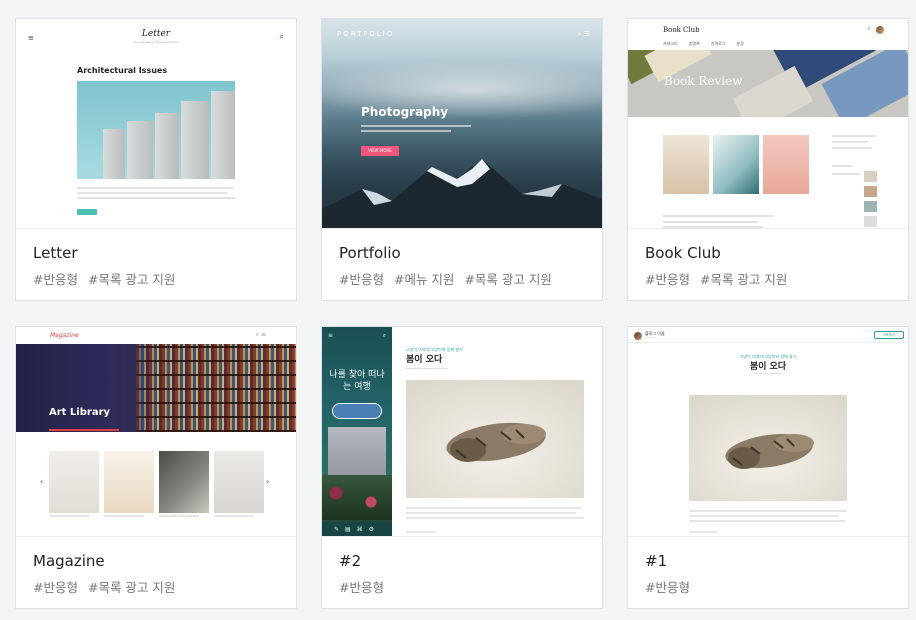 The width and height of the screenshot is (916, 620). What do you see at coordinates (681, 30) in the screenshot?
I see `preview-logo: Book Club` at bounding box center [681, 30].